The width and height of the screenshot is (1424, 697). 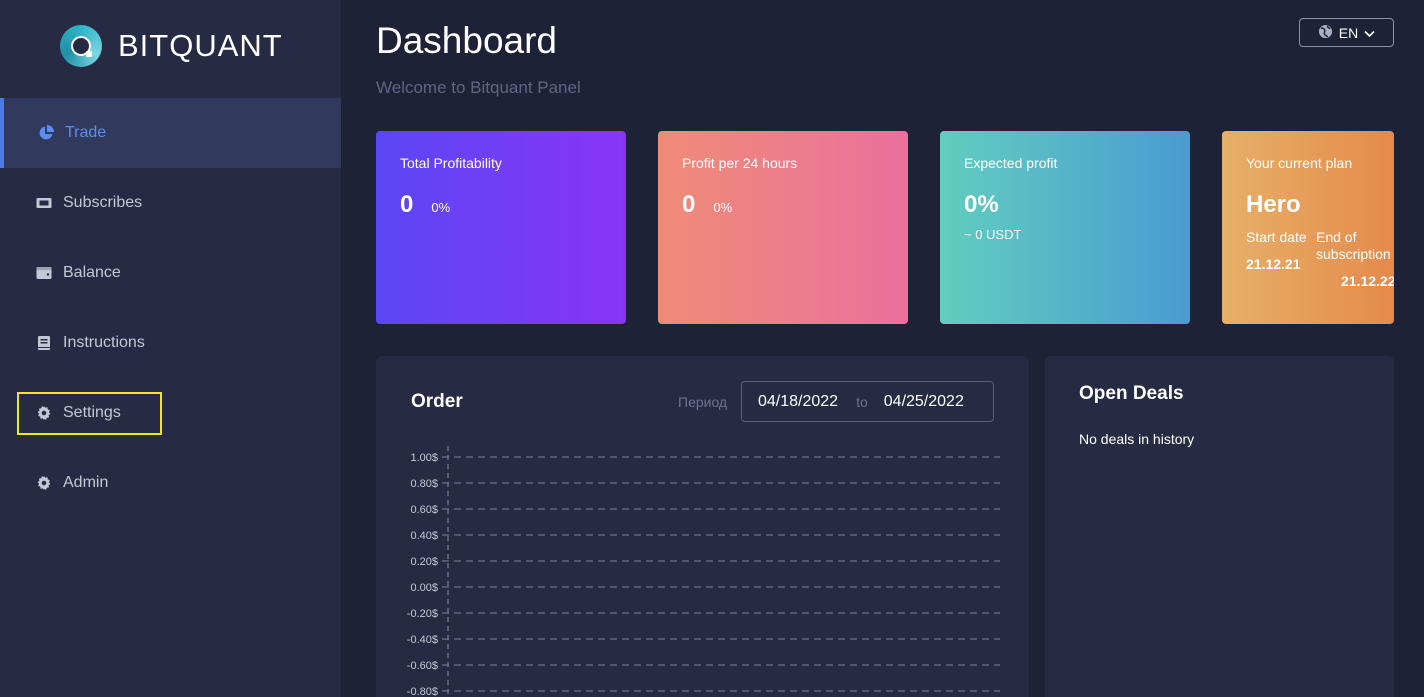 I want to click on y-tick-label: 0.40$, so click(x=424, y=536).